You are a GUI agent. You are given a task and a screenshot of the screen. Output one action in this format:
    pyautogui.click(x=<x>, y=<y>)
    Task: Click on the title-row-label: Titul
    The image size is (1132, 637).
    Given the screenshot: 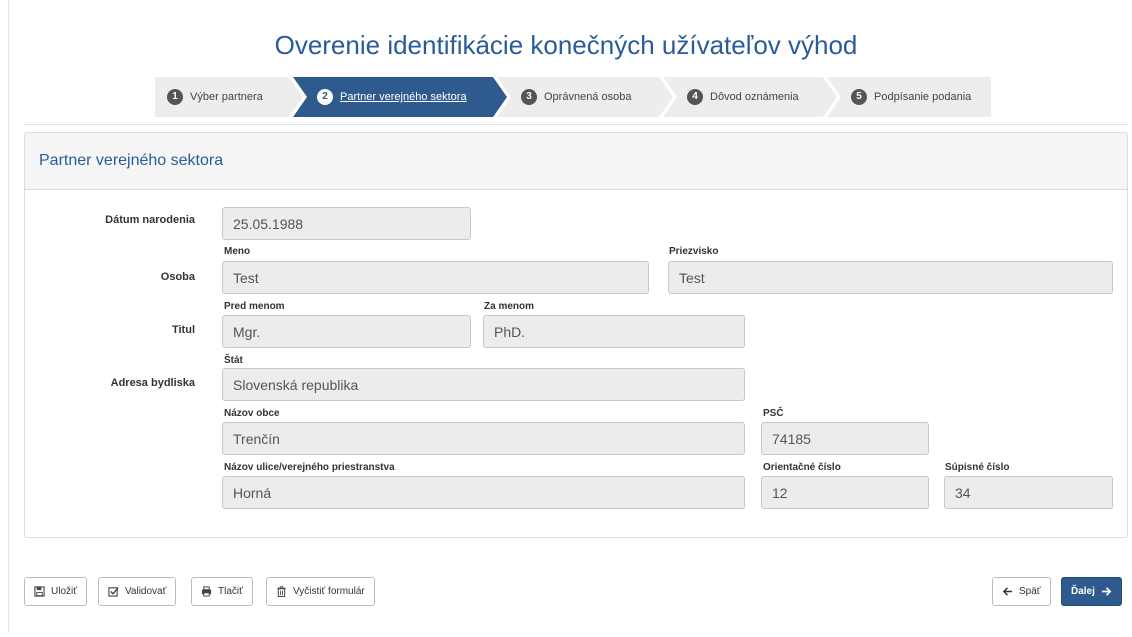 What is the action you would take?
    pyautogui.click(x=183, y=330)
    